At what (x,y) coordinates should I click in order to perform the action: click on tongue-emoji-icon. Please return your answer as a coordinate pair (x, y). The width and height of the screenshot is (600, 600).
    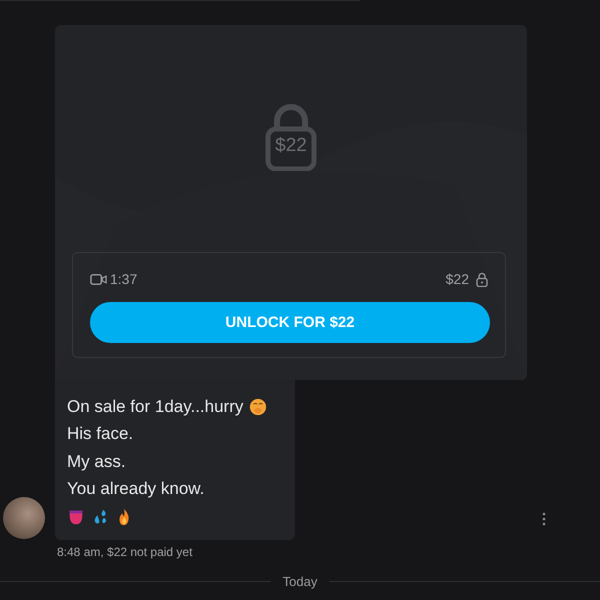
    Looking at the image, I should click on (76, 517).